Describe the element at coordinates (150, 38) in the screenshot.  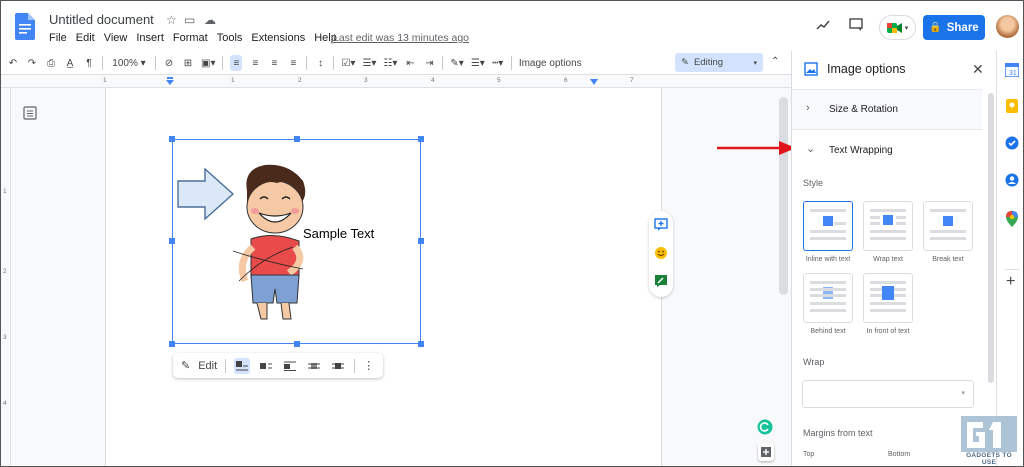
I see `menu-insert: Insert` at that location.